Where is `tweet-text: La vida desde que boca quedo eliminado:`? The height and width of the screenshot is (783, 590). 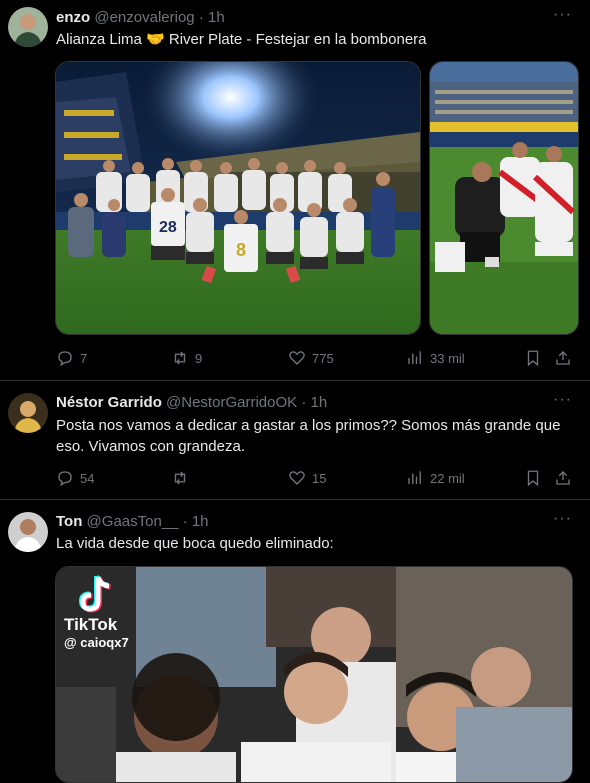 tweet-text: La vida desde que boca quedo eliminado: is located at coordinates (195, 543).